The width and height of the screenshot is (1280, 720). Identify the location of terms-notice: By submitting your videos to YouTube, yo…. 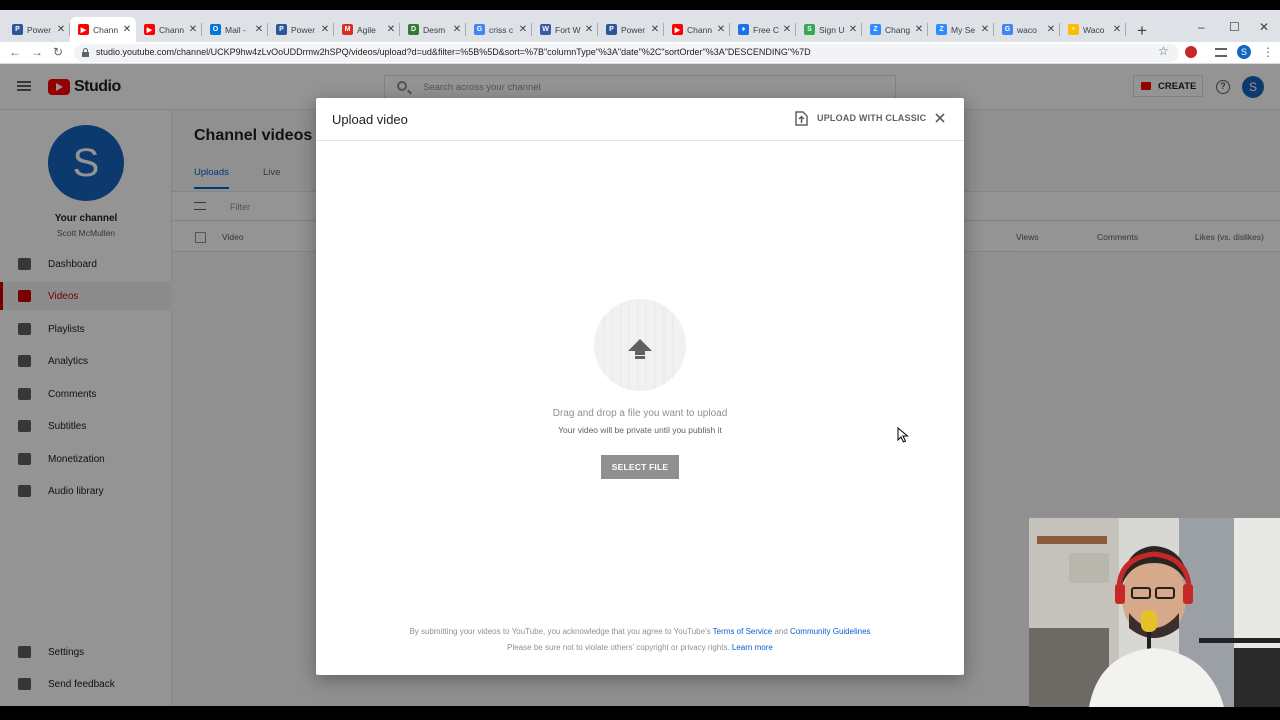
(640, 631).